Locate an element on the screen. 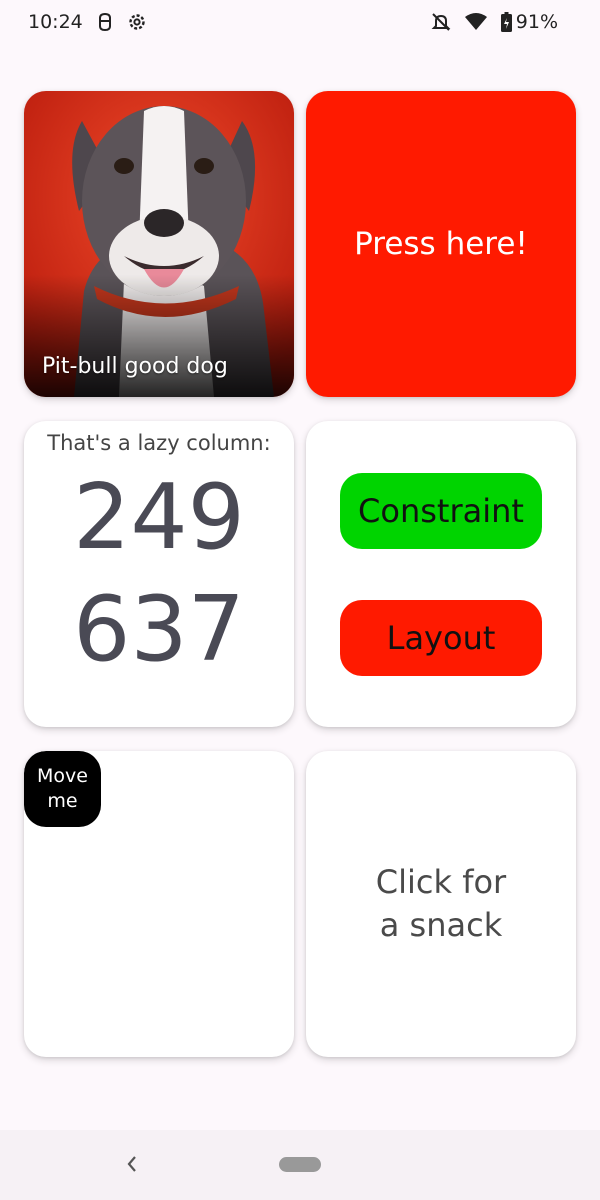 The height and width of the screenshot is (1200, 600). status-bar: 10:24 91% is located at coordinates (300, 22).